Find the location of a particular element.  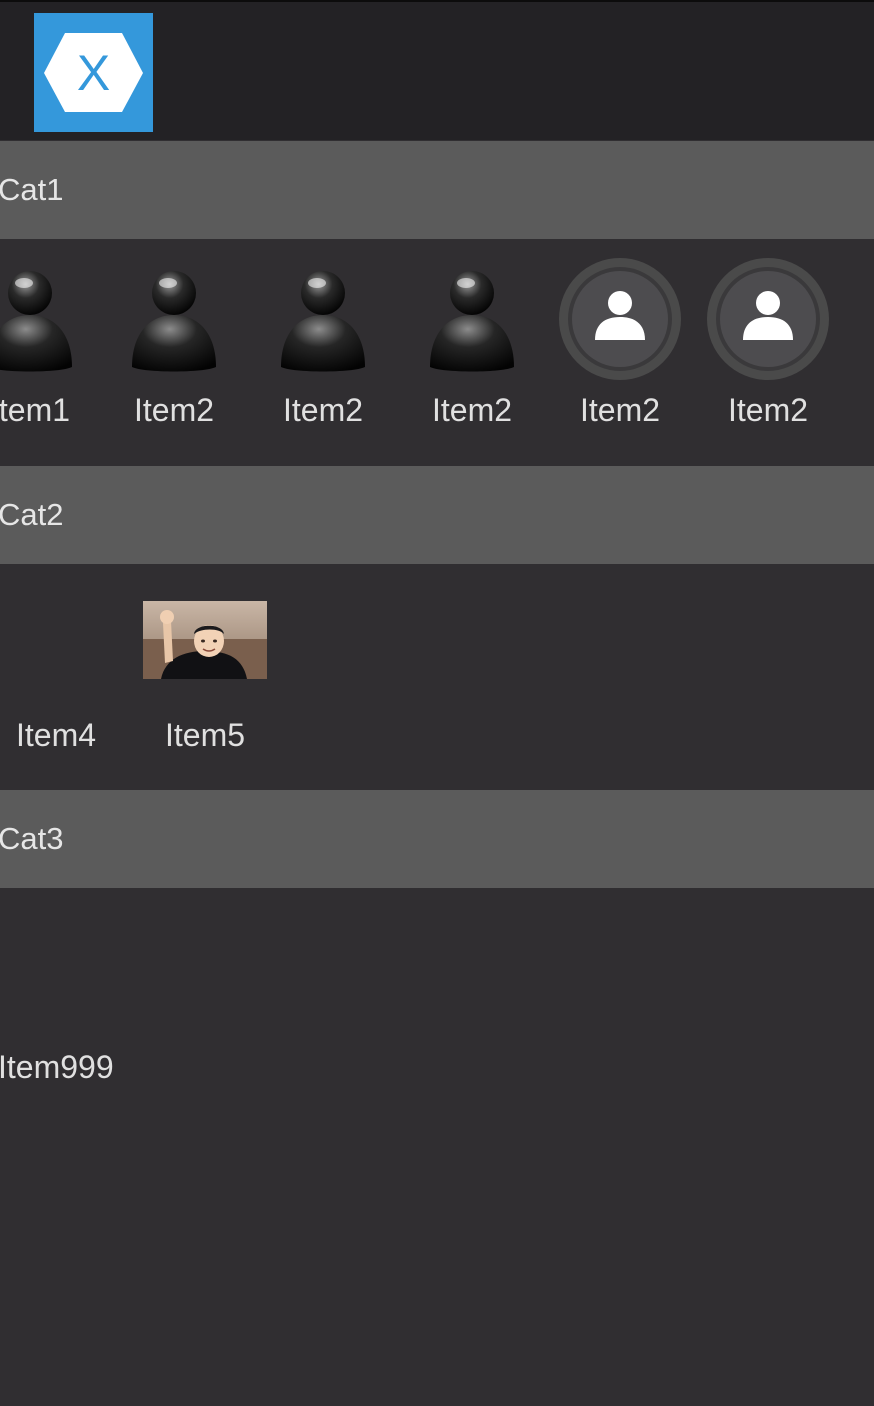

xamarin-logo-icon: X is located at coordinates (93, 72).